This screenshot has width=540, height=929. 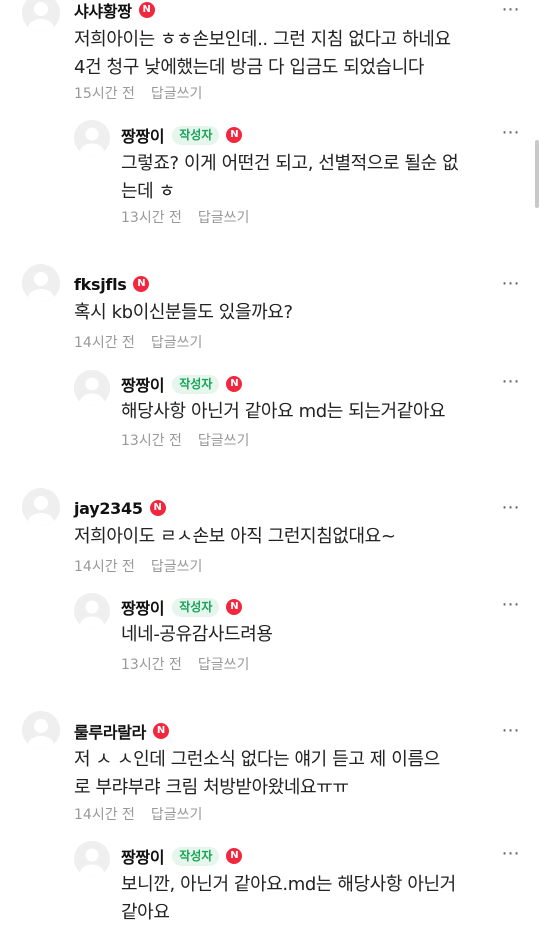 I want to click on comment-header: jay2345 N, so click(x=120, y=508).